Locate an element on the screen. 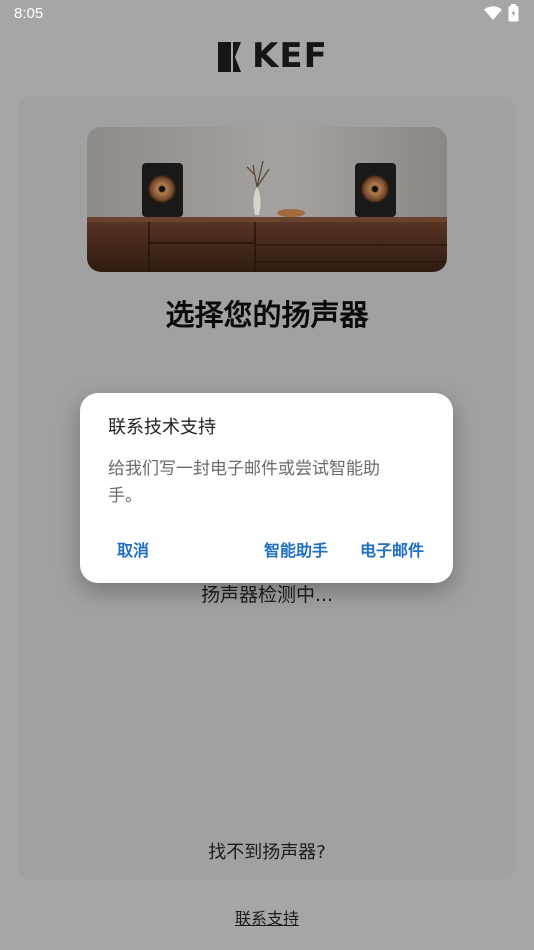 This screenshot has height=950, width=534. cancel-button: 取消 is located at coordinates (133, 549).